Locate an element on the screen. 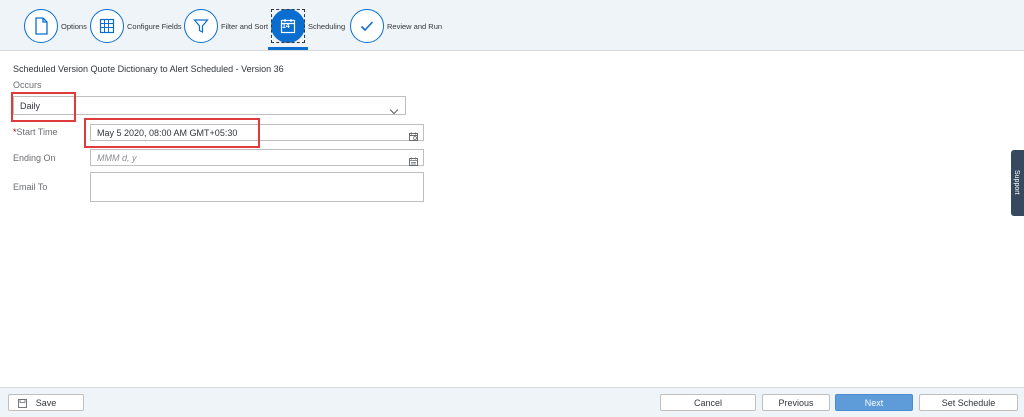 This screenshot has height=417, width=1024. wizard-step-label: Configure Fields is located at coordinates (154, 26).